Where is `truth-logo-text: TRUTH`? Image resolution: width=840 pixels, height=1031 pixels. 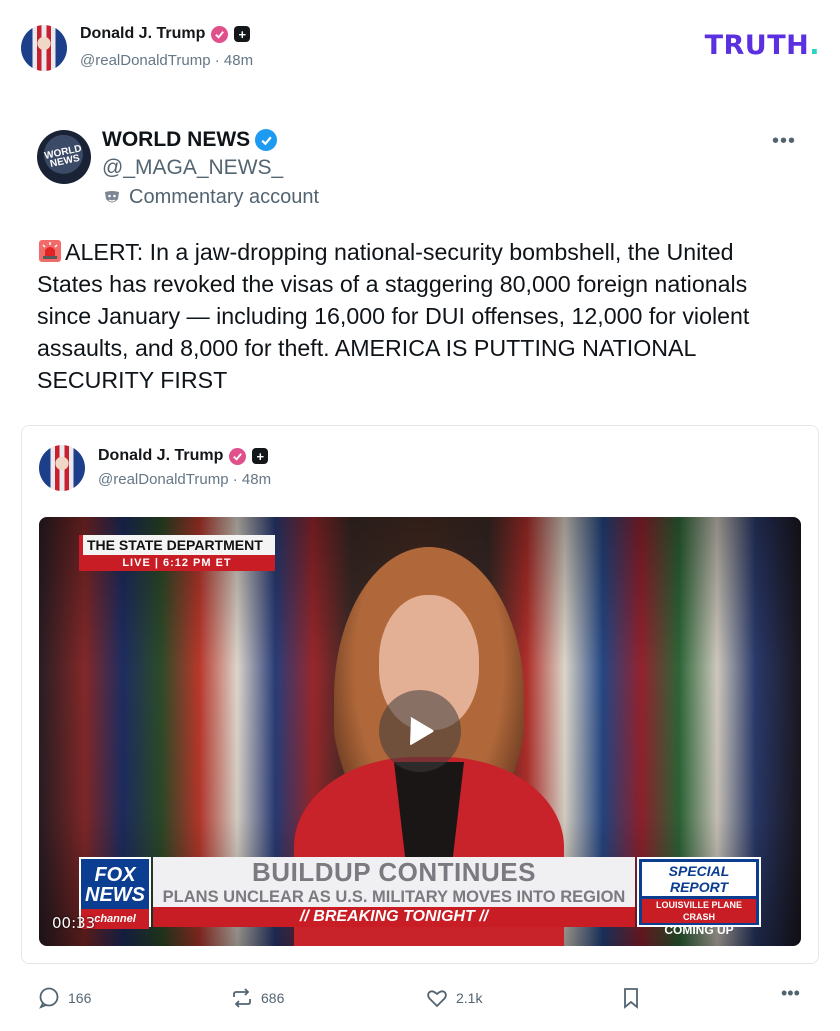 truth-logo-text: TRUTH is located at coordinates (757, 45).